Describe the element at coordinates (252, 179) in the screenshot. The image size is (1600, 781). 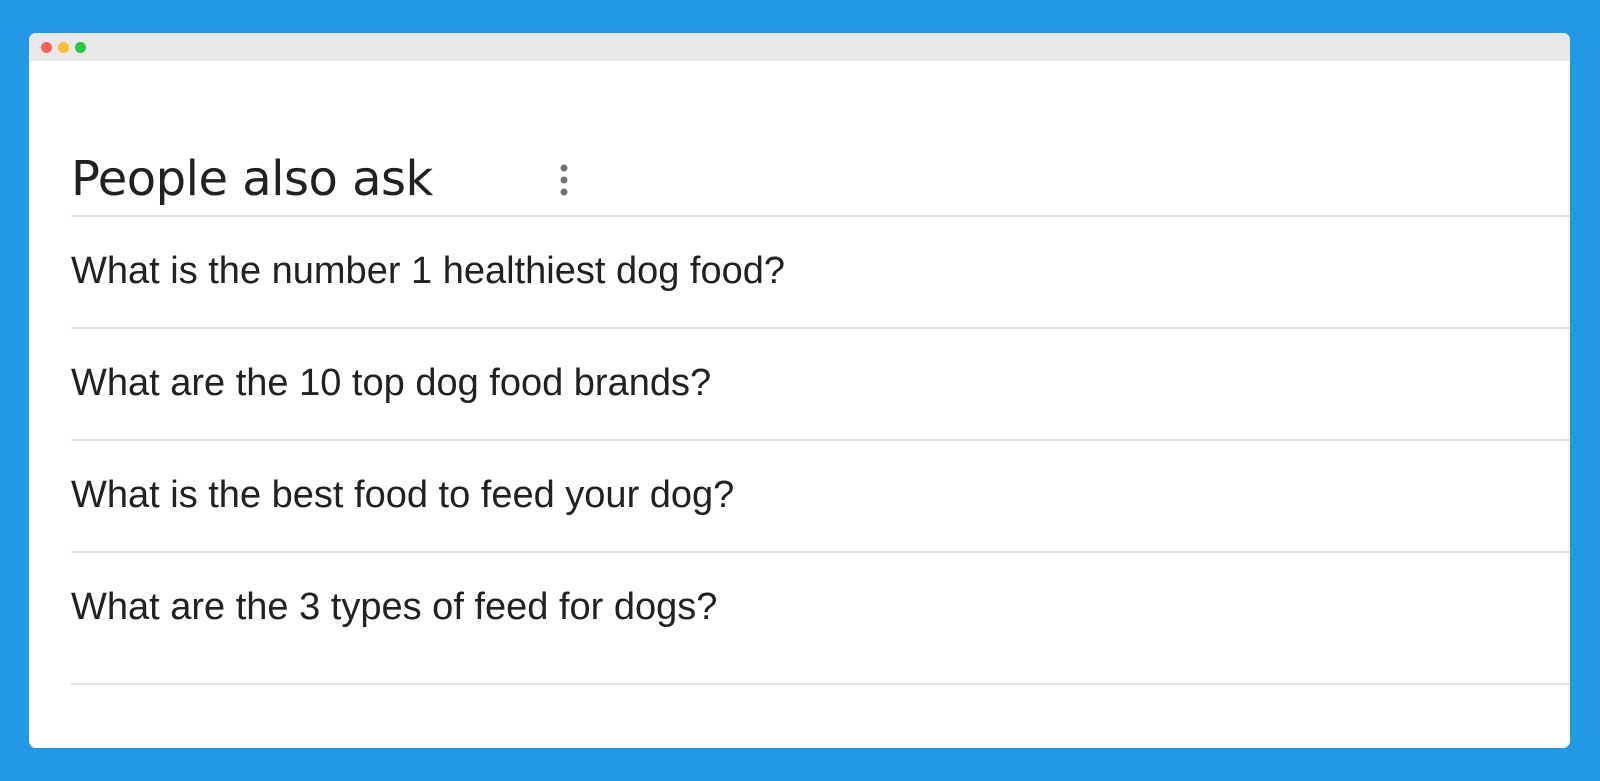
I see `paa-title: People also ask` at that location.